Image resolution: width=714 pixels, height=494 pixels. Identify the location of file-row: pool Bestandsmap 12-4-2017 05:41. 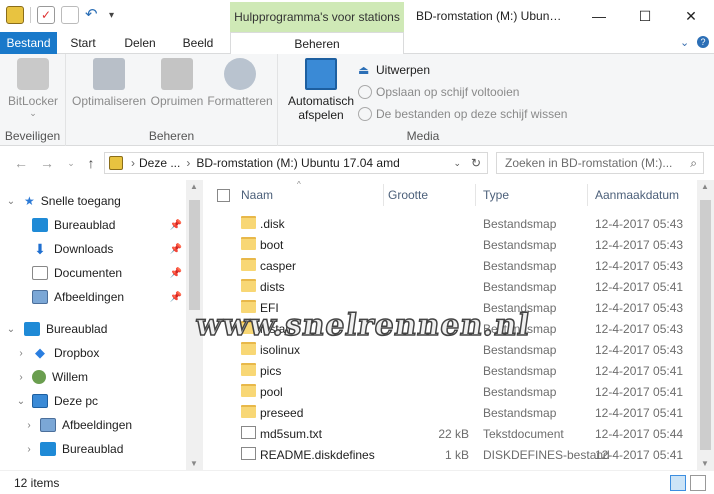
(451, 391).